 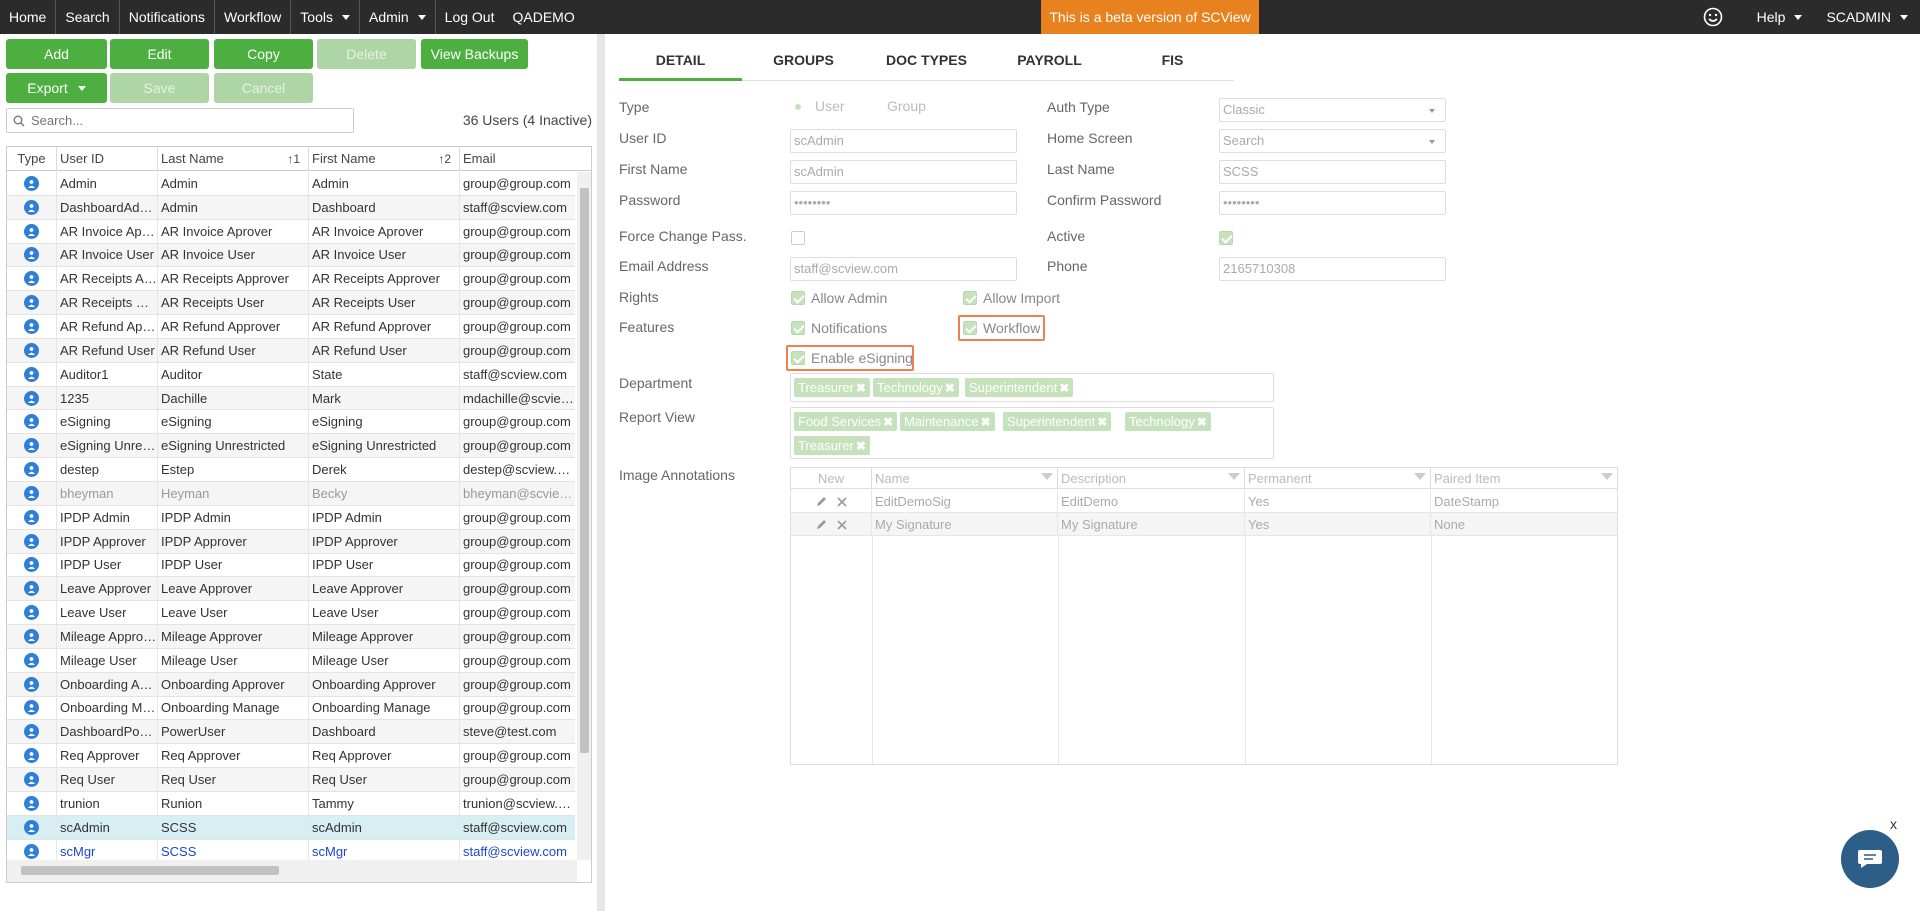 I want to click on table-row: bheymanHeymanBeckybheyman@scview.com, so click(x=291, y=493).